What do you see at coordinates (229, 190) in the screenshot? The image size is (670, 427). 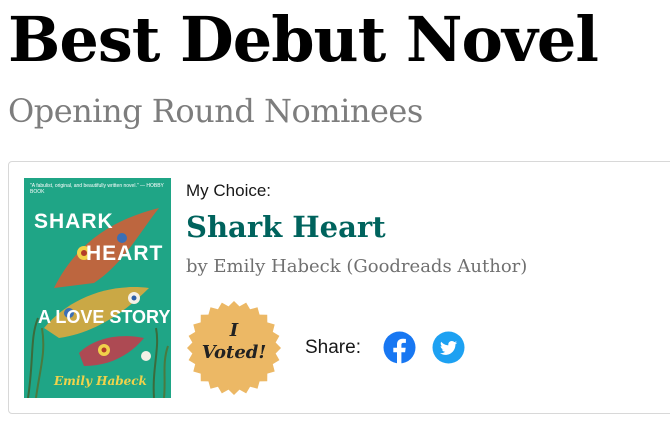 I see `my-choice-label: My Choice:` at bounding box center [229, 190].